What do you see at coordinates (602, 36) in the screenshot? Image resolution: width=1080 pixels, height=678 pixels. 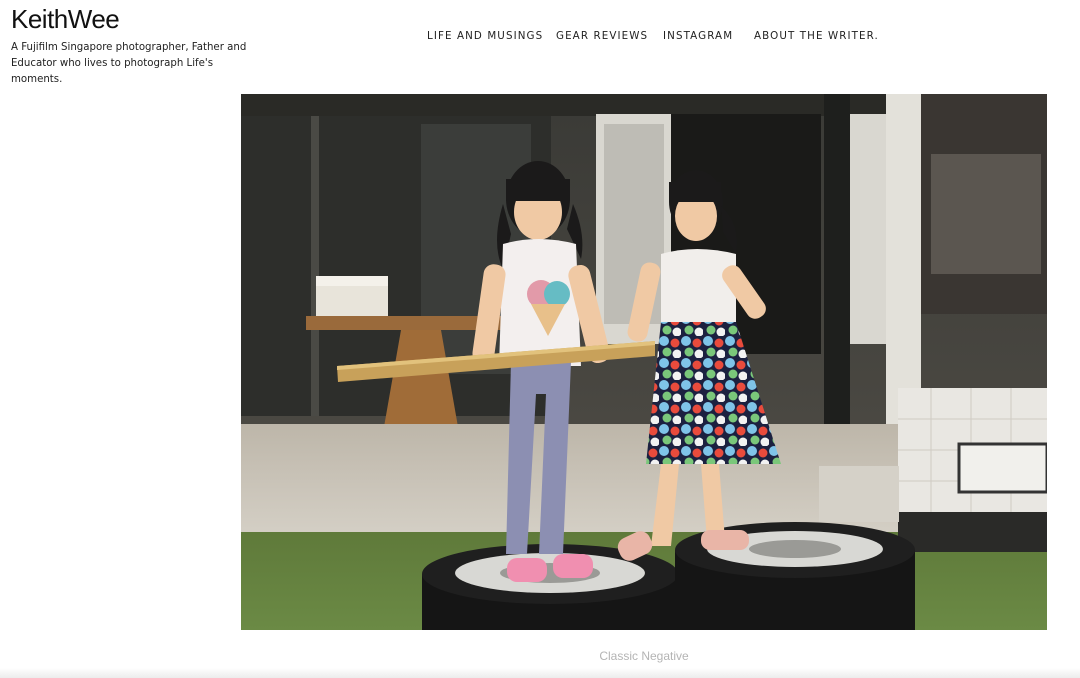 I see `nav-item-gear-reviews: GEAR REVIEWS` at bounding box center [602, 36].